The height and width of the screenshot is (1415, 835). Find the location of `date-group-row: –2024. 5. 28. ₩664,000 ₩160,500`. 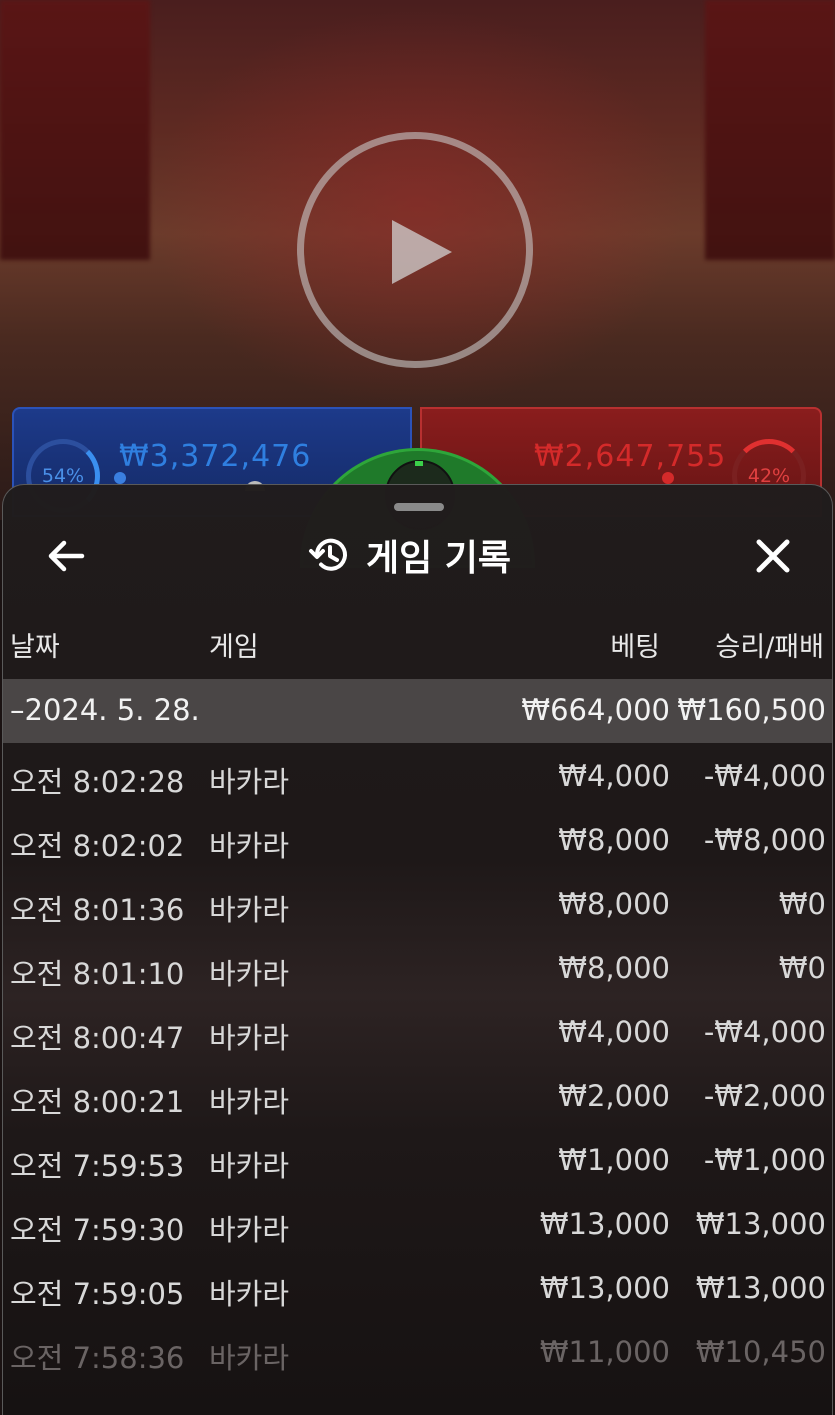

date-group-row: –2024. 5. 28. ₩664,000 ₩160,500 is located at coordinates (417, 711).